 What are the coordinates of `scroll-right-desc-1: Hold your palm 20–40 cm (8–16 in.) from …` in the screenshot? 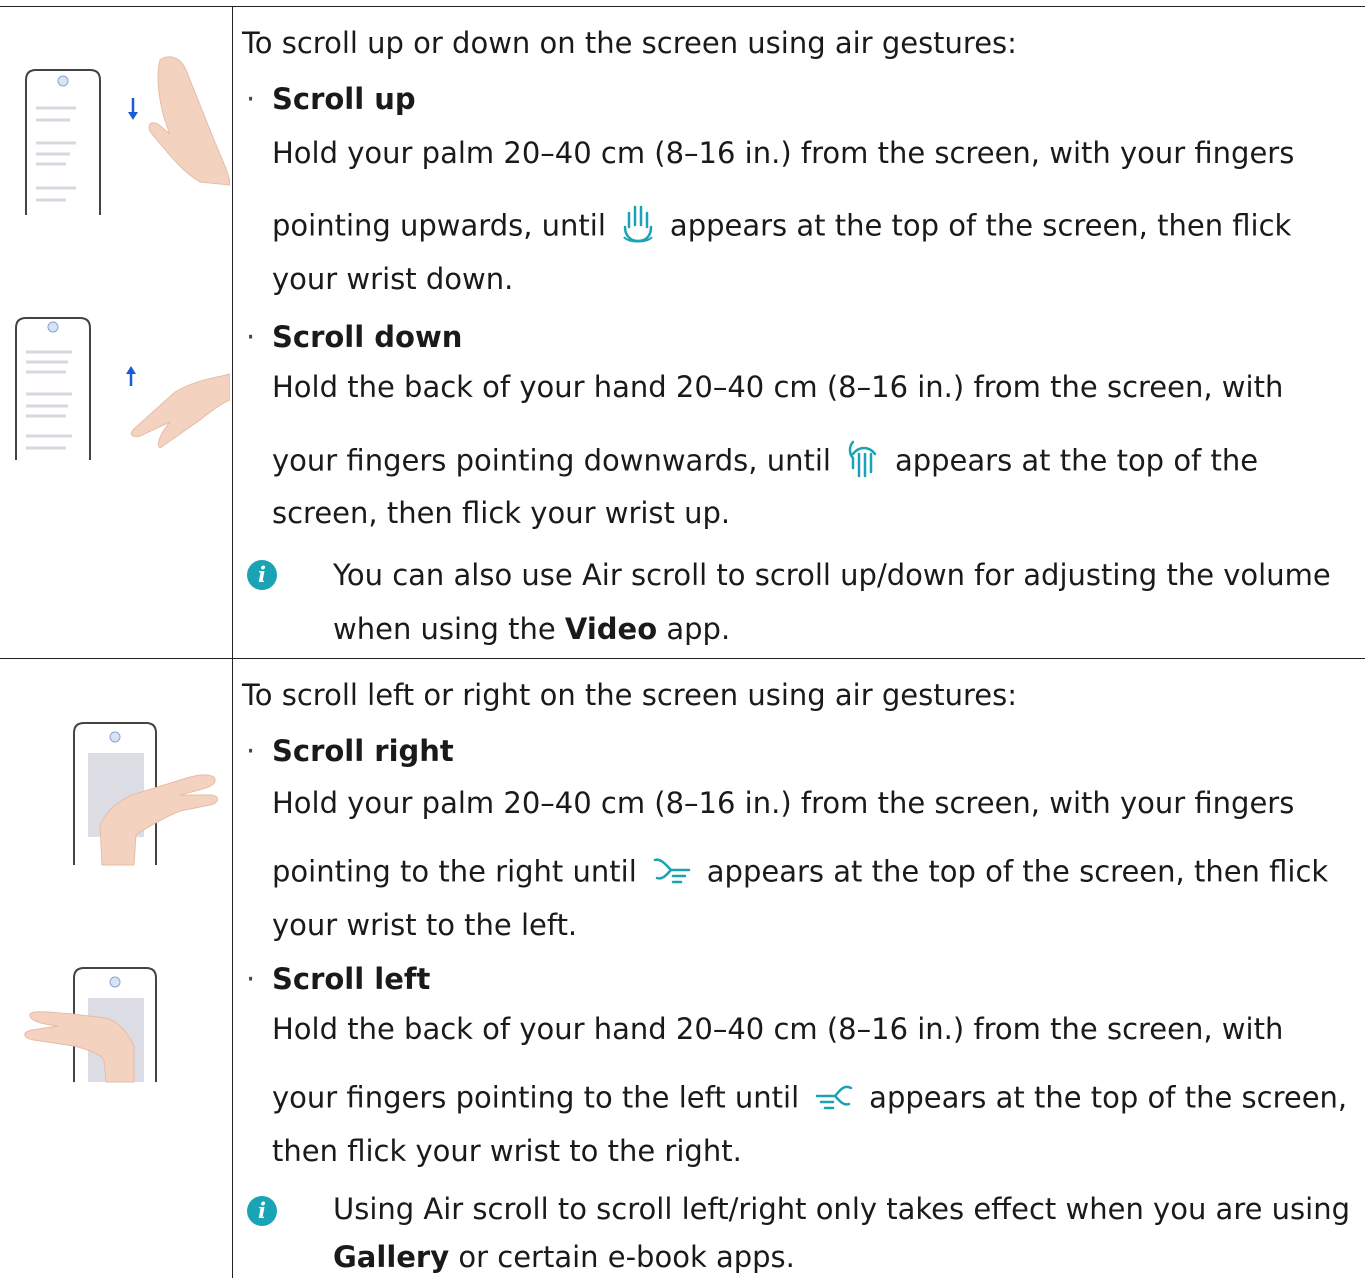 It's located at (783, 803).